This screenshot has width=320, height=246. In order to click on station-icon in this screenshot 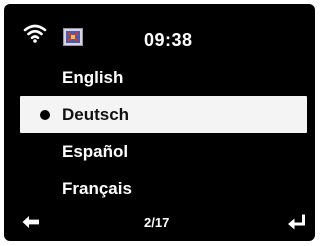, I will do `click(73, 37)`.